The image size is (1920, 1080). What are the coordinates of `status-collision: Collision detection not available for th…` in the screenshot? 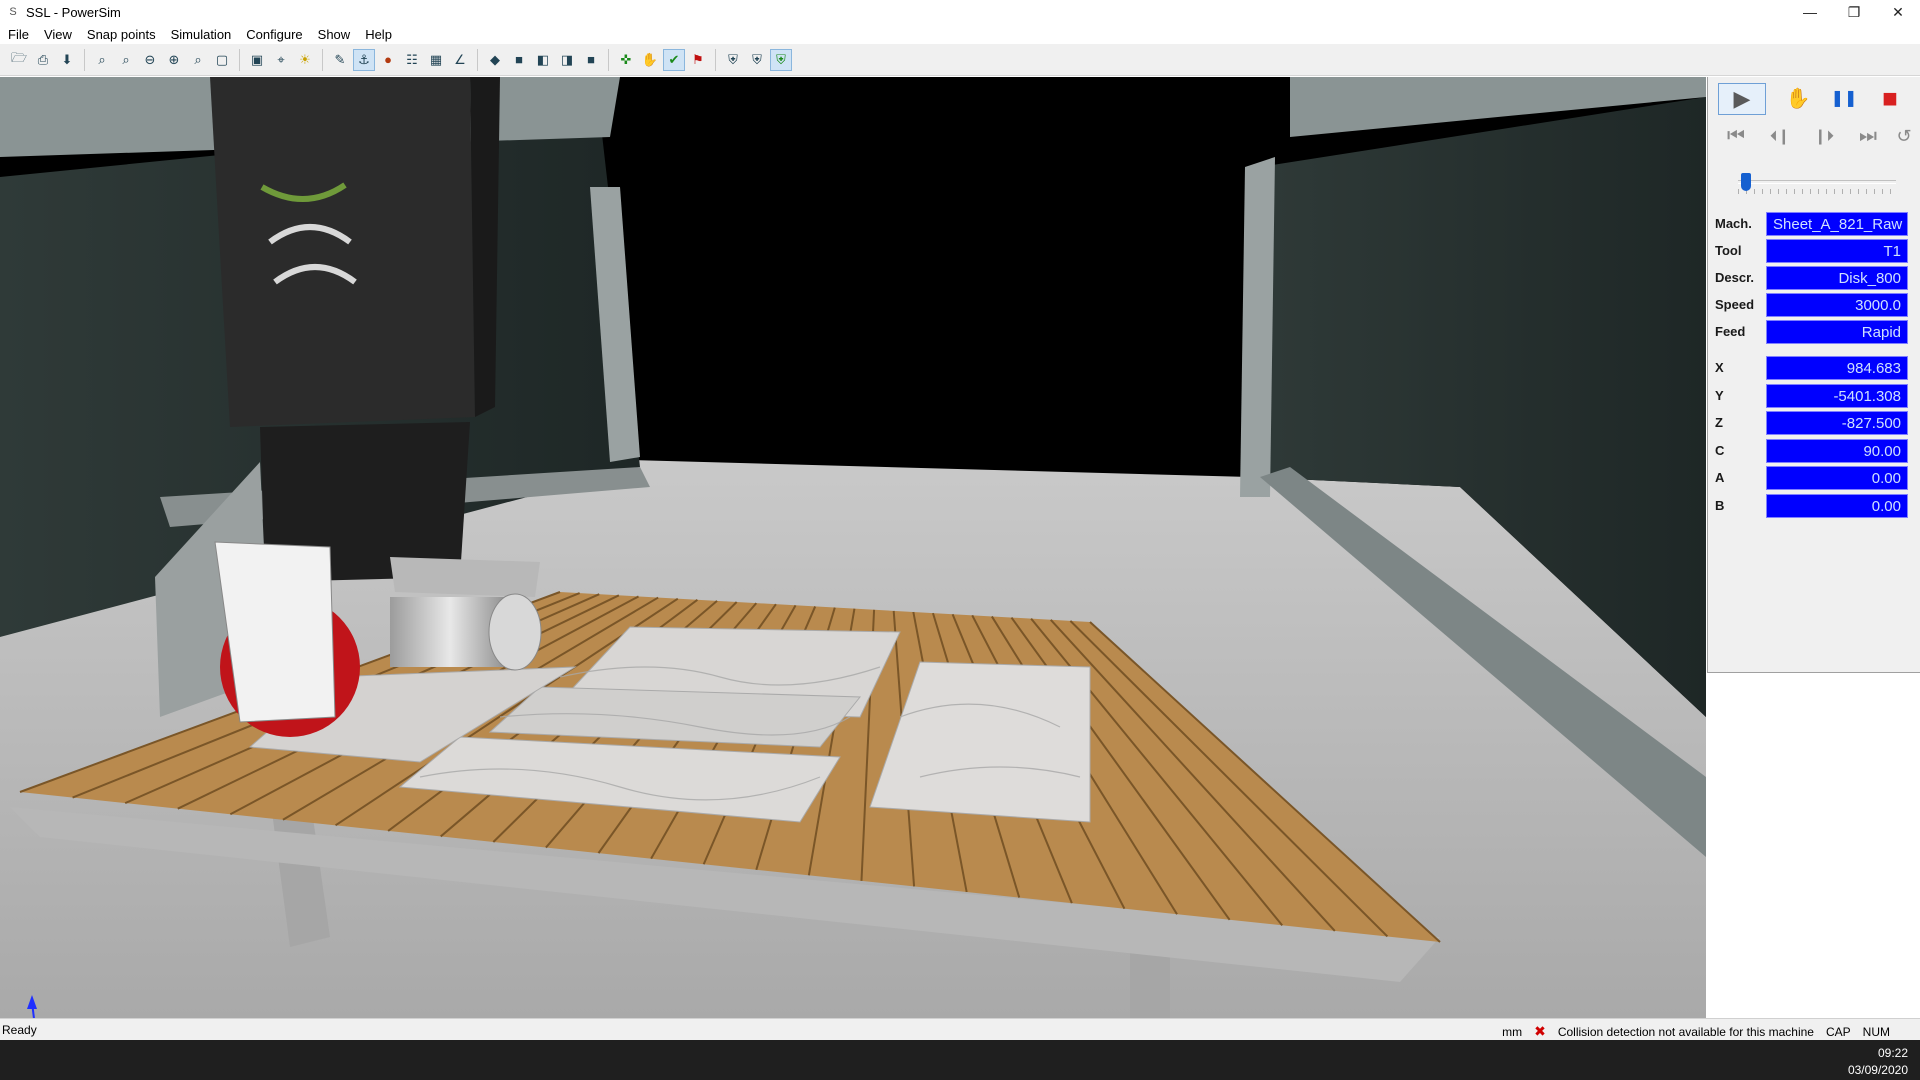 It's located at (1685, 1031).